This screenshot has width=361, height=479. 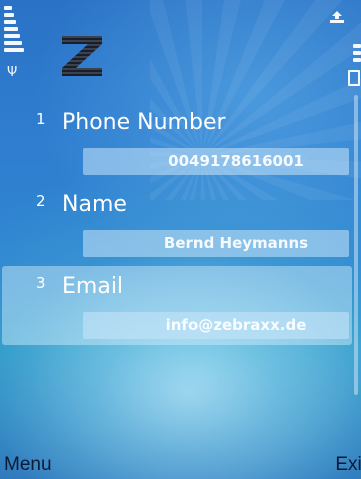 What do you see at coordinates (216, 243) in the screenshot?
I see `name-value: Bernd Heymanns` at bounding box center [216, 243].